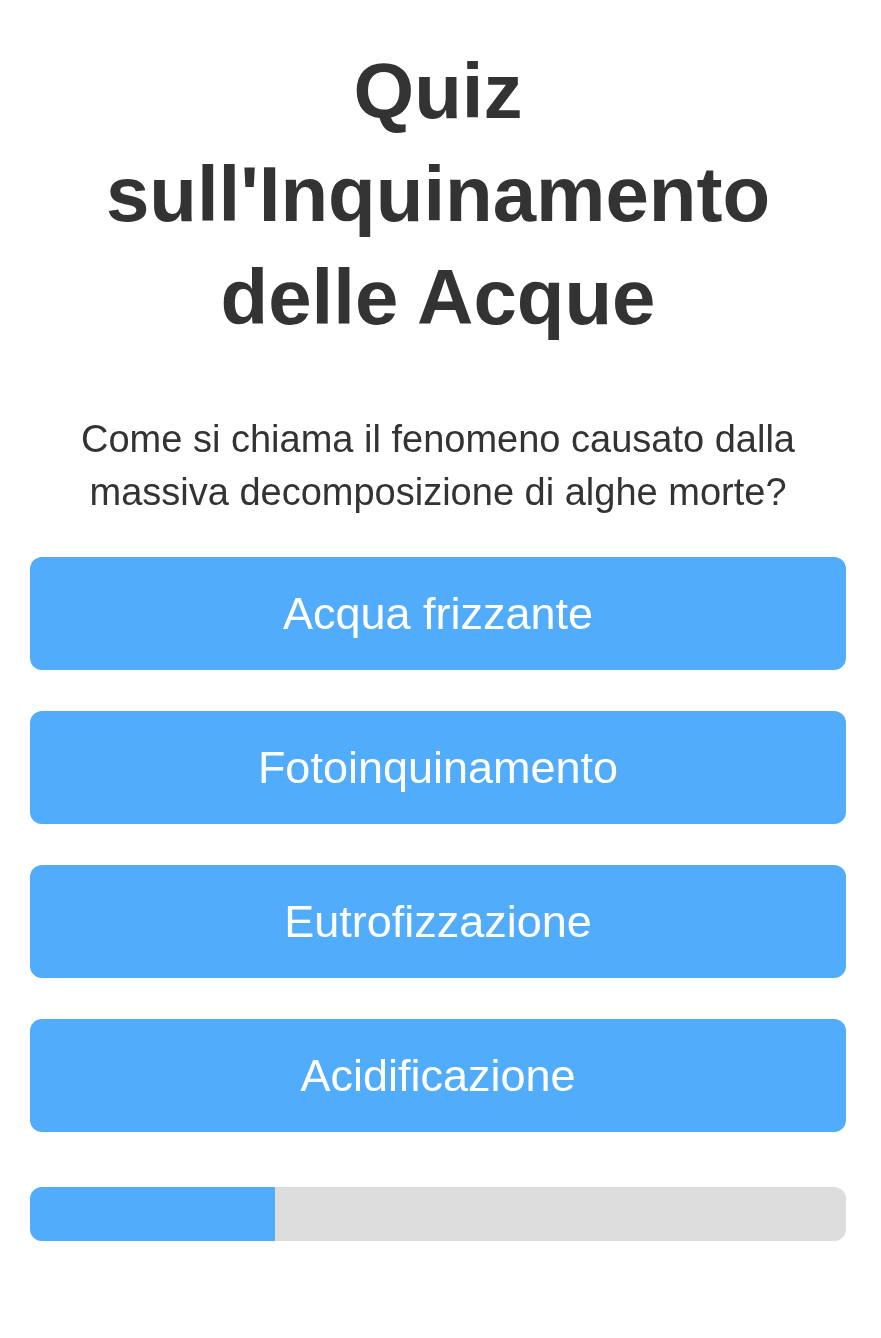  Describe the element at coordinates (438, 921) in the screenshot. I see `answer-button: Eutrofizzazione` at that location.